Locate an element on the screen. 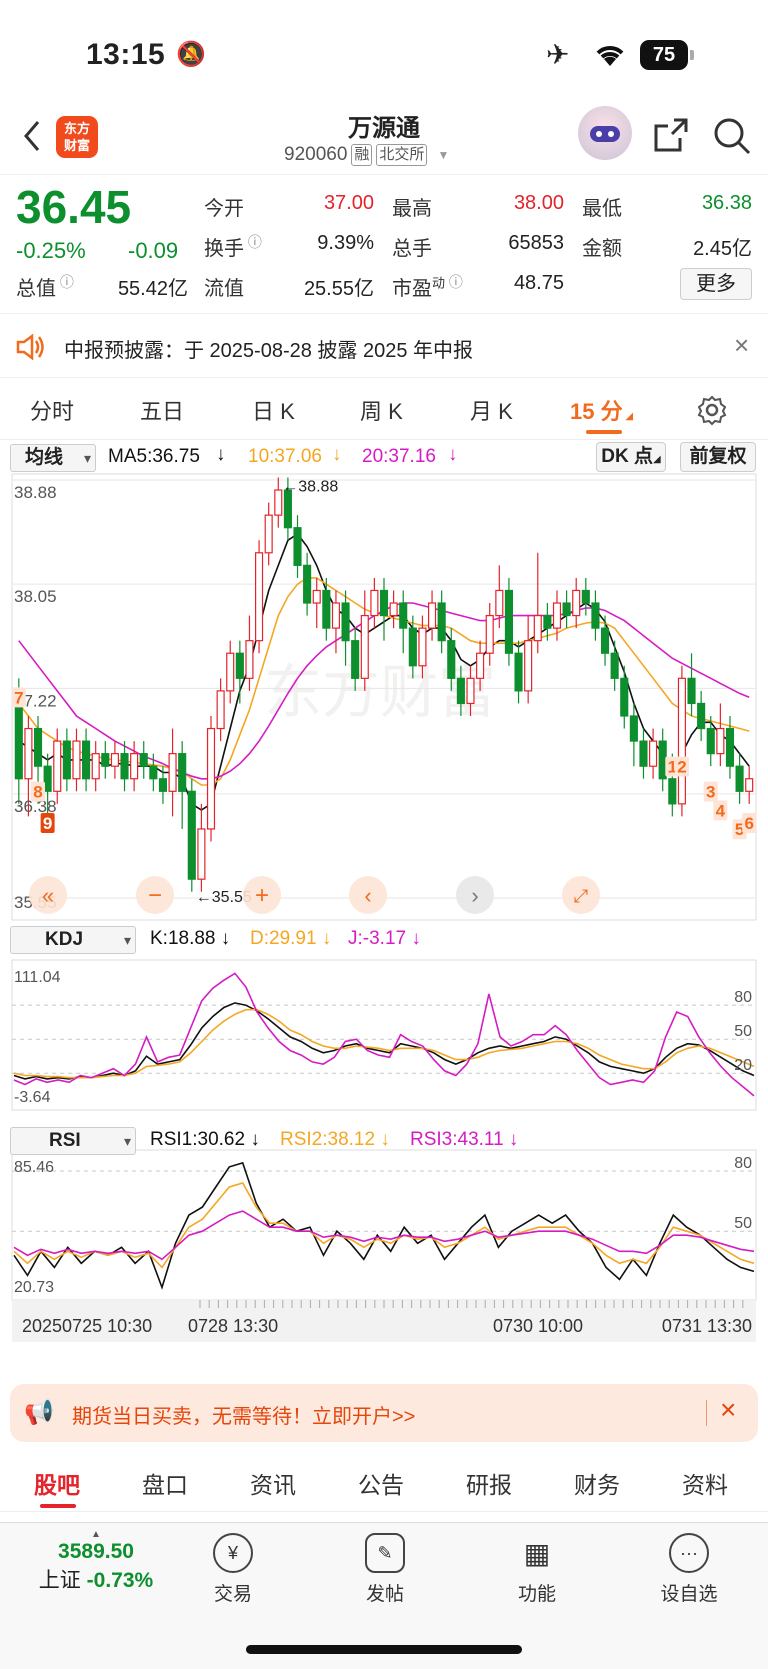  sequence-mark-label: 9 is located at coordinates (47, 823).